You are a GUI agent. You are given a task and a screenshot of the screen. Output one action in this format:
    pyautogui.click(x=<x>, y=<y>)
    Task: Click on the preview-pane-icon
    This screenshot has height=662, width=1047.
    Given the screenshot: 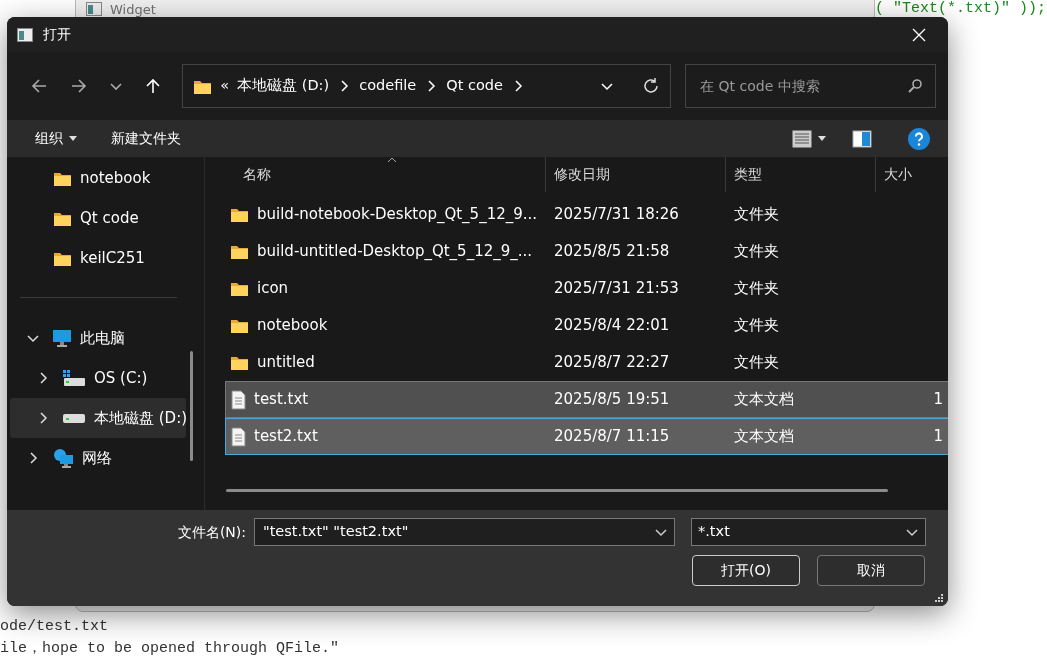 What is the action you would take?
    pyautogui.click(x=862, y=138)
    